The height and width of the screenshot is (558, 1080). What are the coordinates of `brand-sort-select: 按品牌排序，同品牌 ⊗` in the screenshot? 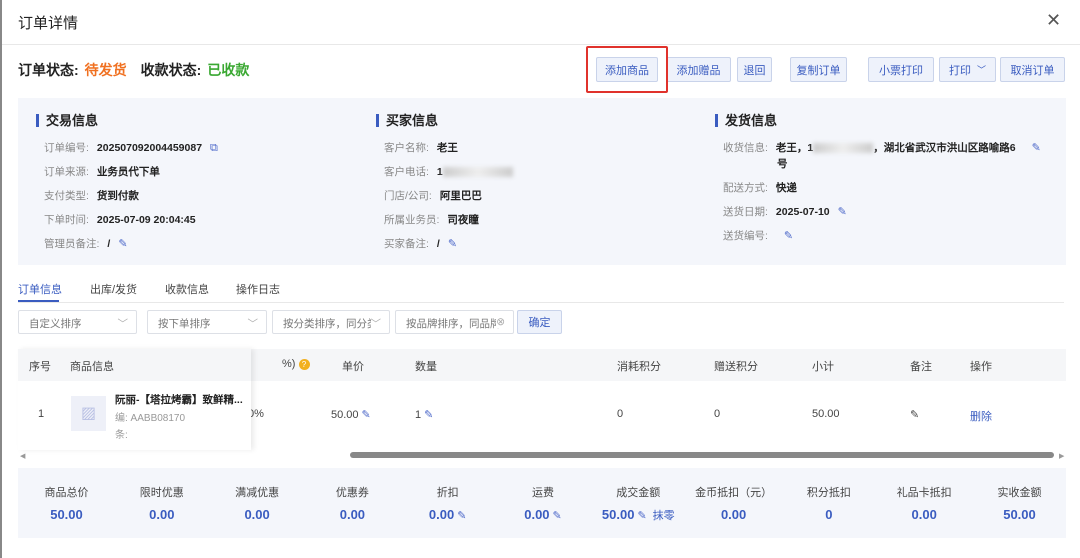 It's located at (454, 322).